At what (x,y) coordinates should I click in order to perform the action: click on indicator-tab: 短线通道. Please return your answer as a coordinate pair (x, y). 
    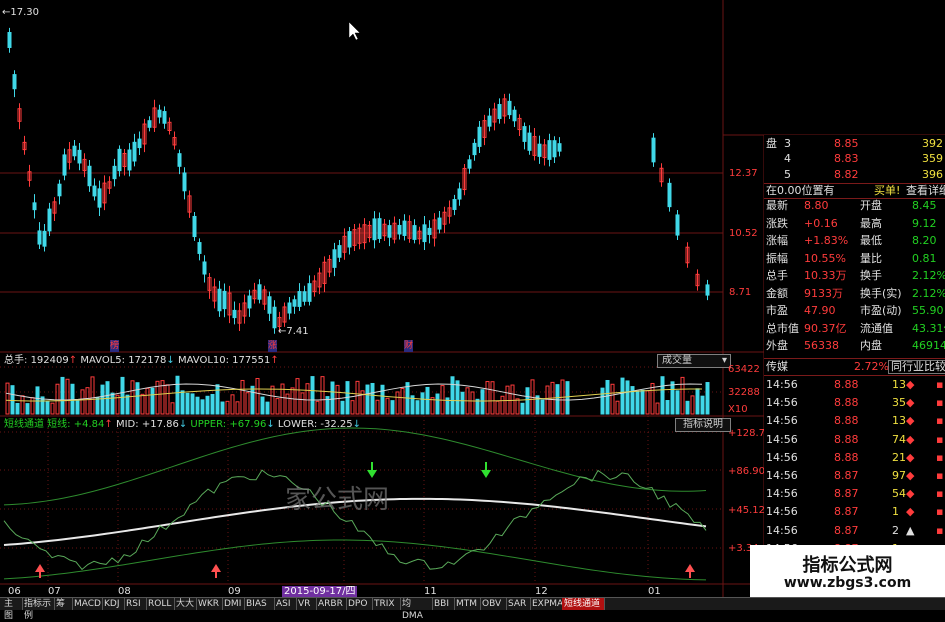
    Looking at the image, I should click on (583, 604).